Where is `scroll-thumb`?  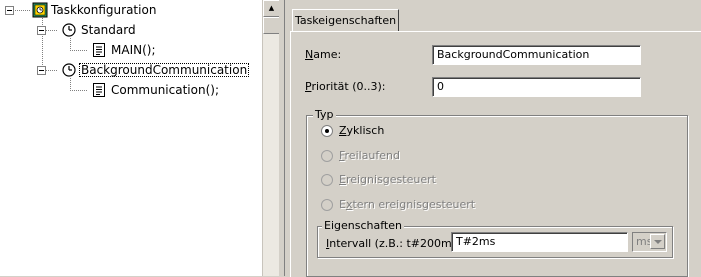
scroll-thumb is located at coordinates (271, 25).